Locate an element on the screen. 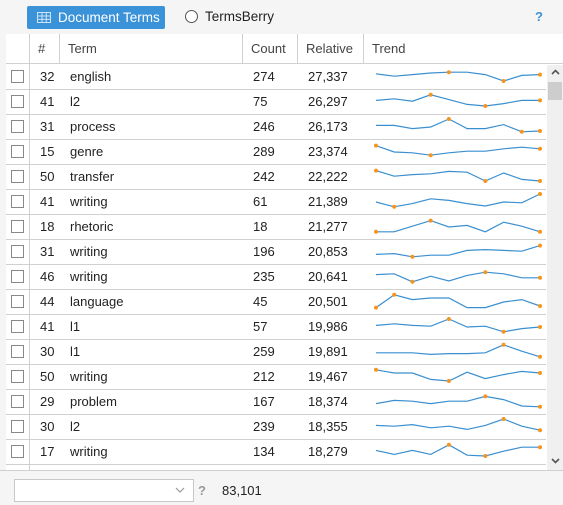 Image resolution: width=563 pixels, height=505 pixels. vertical-scrollbar is located at coordinates (555, 267).